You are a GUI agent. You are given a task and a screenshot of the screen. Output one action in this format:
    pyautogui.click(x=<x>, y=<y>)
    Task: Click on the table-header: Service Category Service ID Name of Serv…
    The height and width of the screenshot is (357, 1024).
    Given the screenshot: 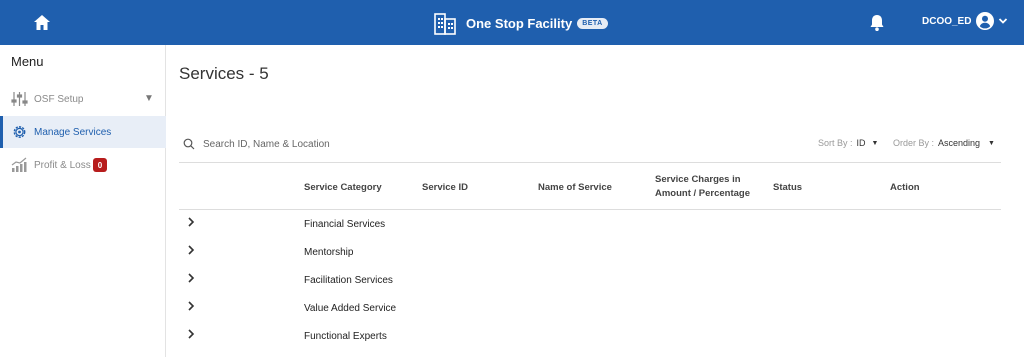 What is the action you would take?
    pyautogui.click(x=590, y=186)
    